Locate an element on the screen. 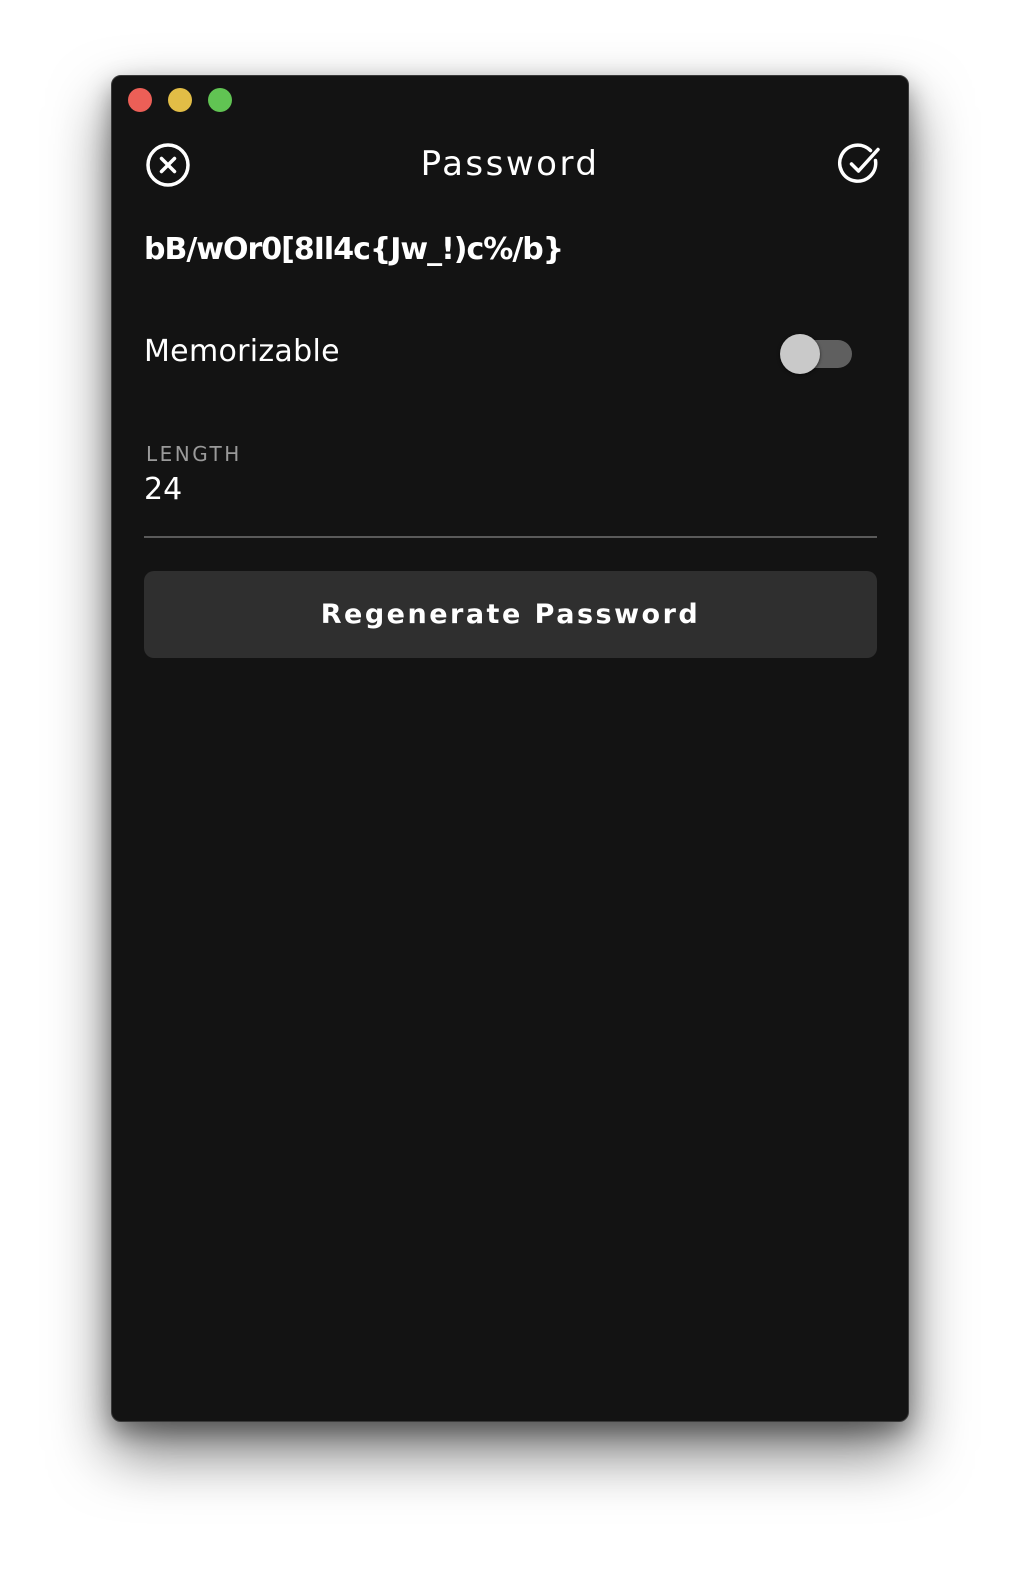  check-circle-icon is located at coordinates (858, 163).